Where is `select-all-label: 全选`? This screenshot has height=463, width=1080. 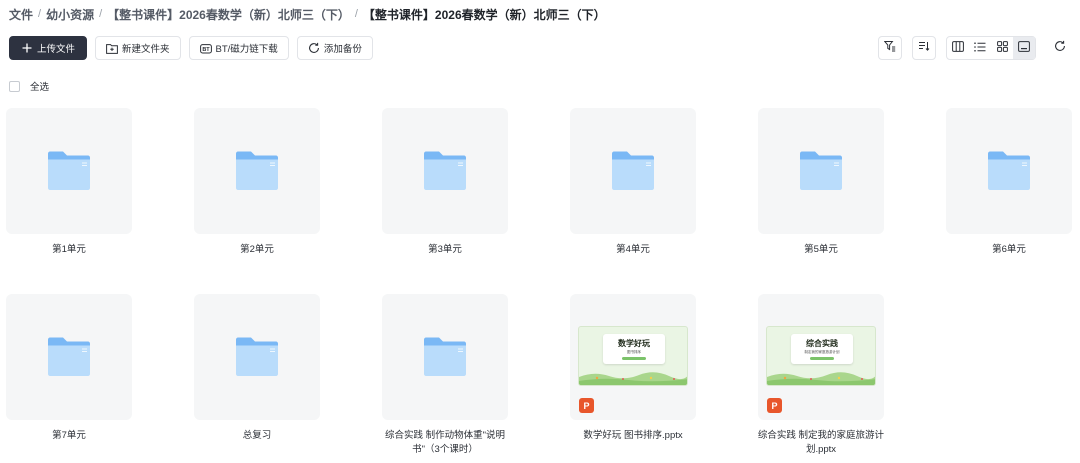 select-all-label: 全选 is located at coordinates (40, 87).